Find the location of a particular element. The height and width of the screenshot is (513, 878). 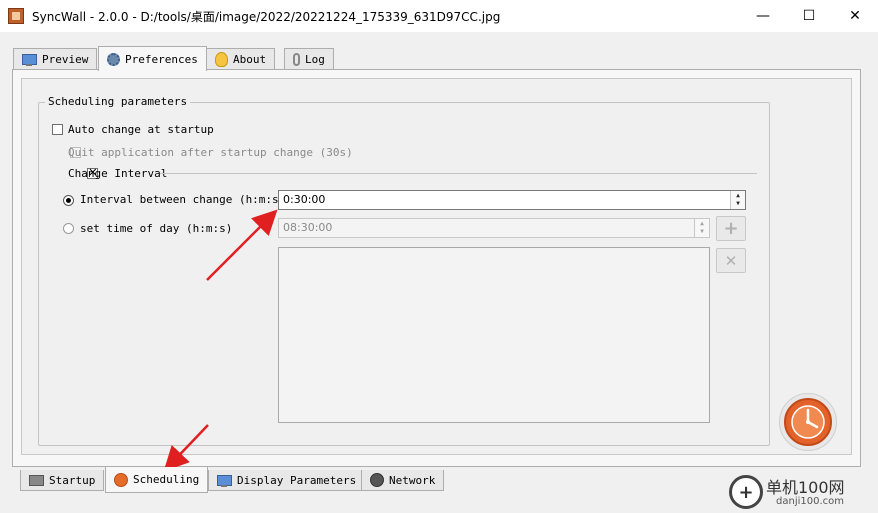

tab-label: Preferences is located at coordinates (161, 59).